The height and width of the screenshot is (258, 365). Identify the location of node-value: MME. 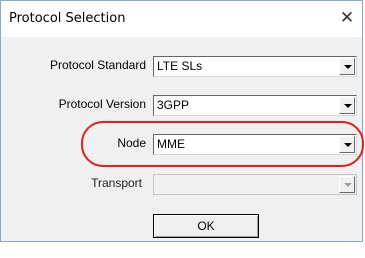
(171, 144).